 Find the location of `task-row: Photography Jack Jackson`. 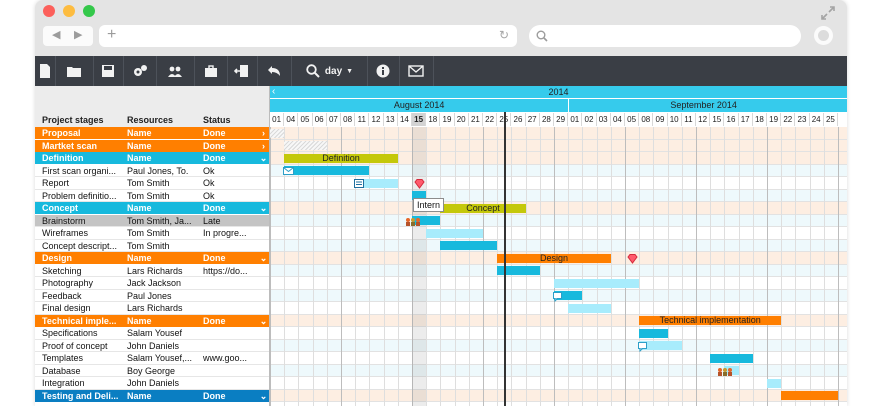

task-row: Photography Jack Jackson is located at coordinates (152, 283).